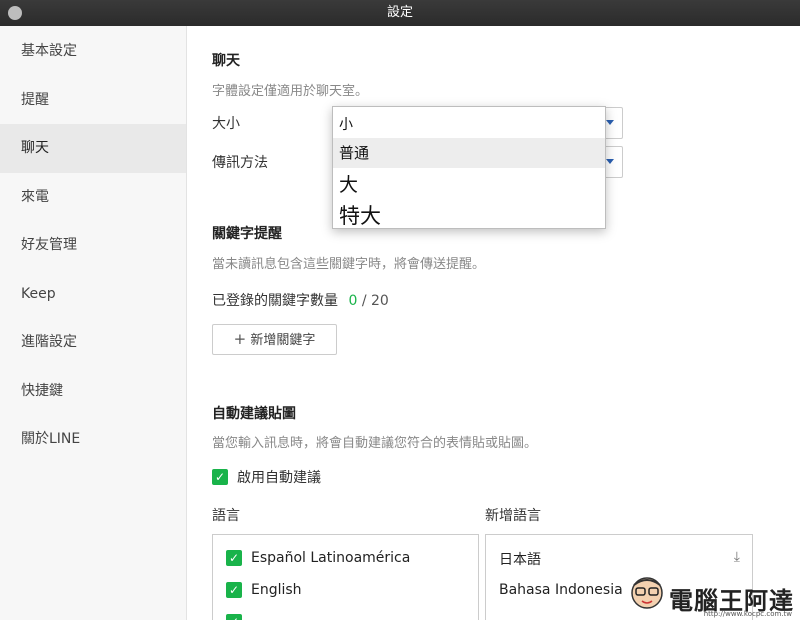  I want to click on download-icon: ⤓, so click(737, 557).